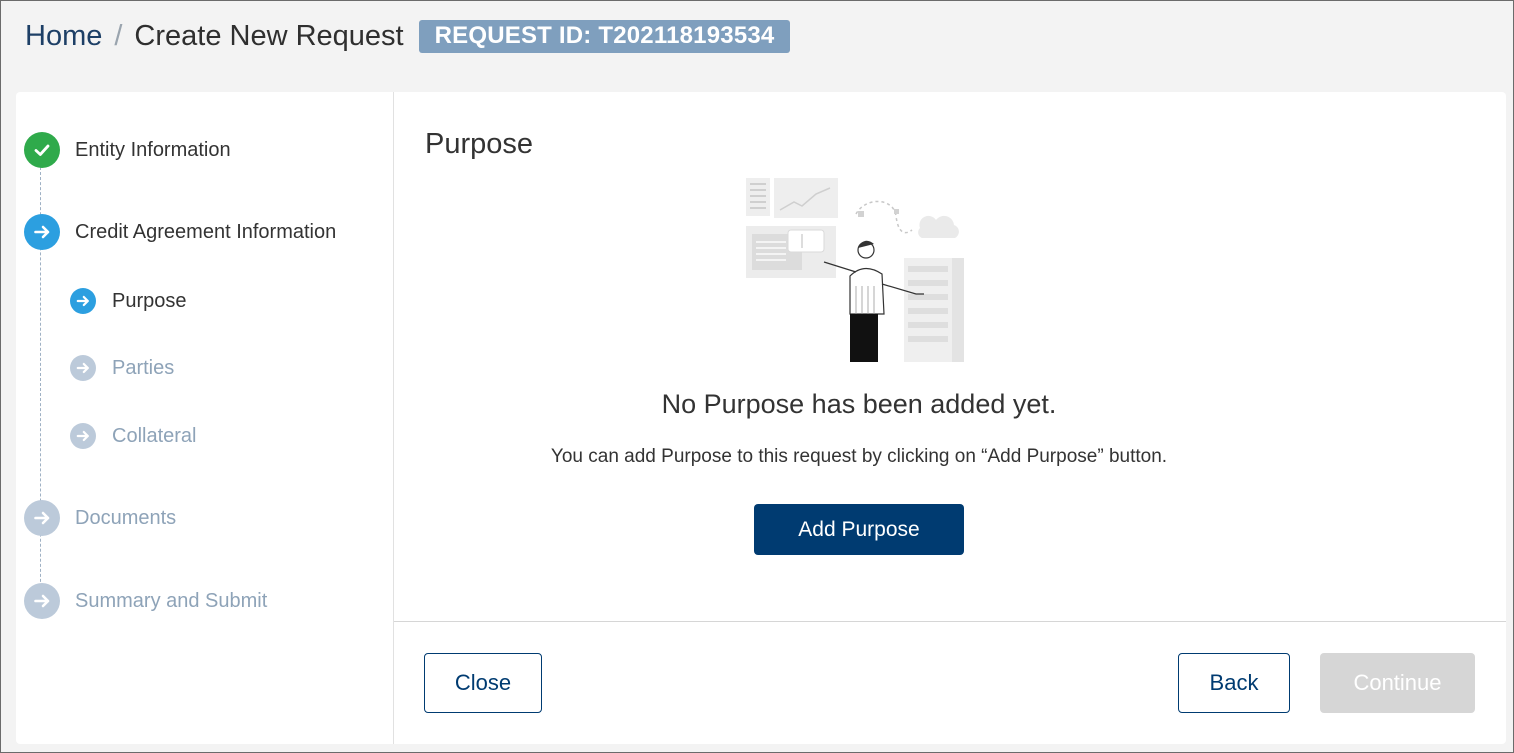 This screenshot has height=753, width=1514. What do you see at coordinates (604, 36) in the screenshot?
I see `request-id-badge: REQUEST ID: T202118193534` at bounding box center [604, 36].